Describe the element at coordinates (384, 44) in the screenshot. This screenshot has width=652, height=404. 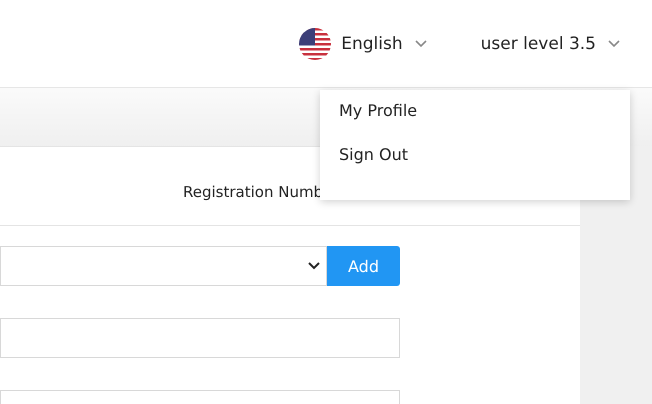
I see `language-dropdown: English` at that location.